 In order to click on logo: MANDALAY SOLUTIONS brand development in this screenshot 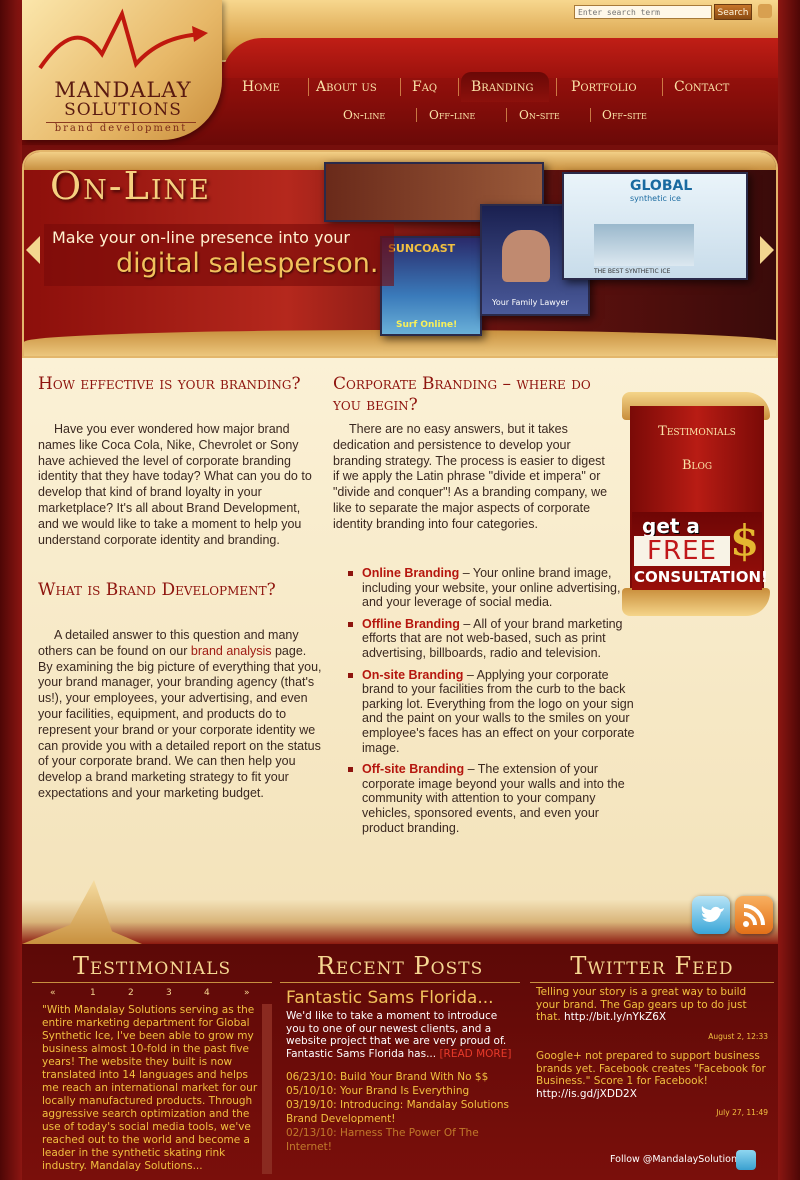, I will do `click(122, 70)`.